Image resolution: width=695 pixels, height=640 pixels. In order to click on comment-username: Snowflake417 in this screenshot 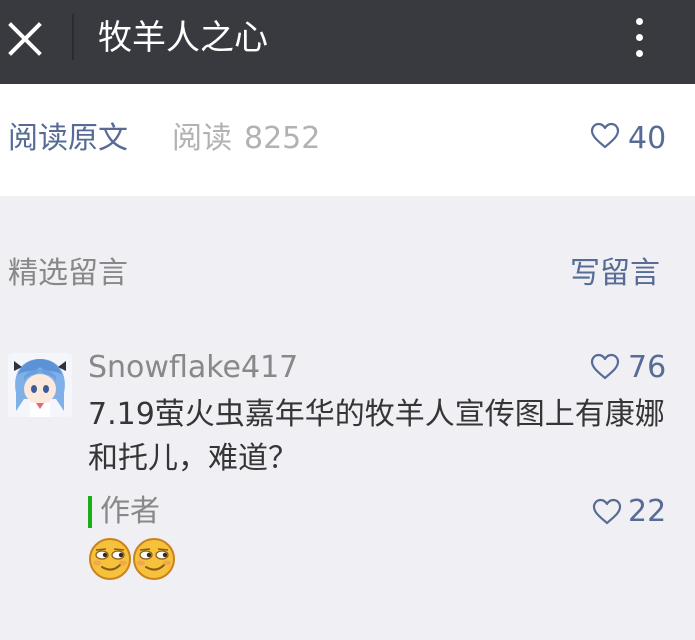, I will do `click(193, 367)`.